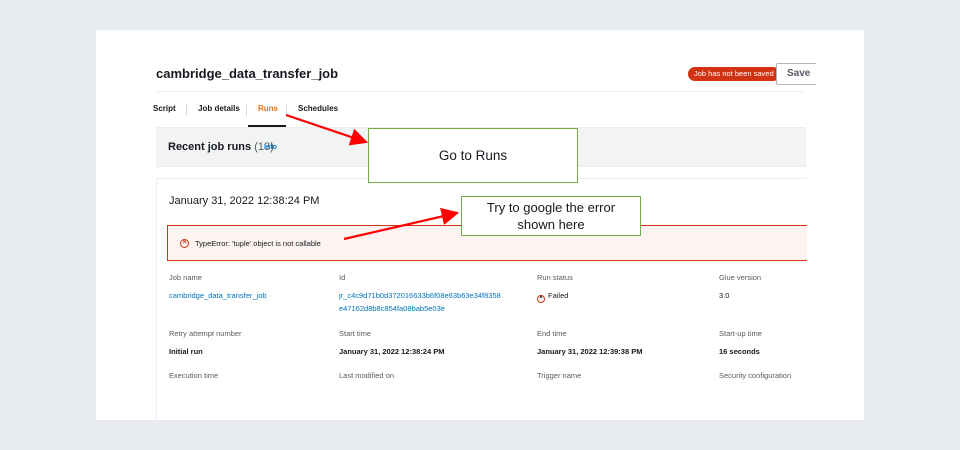 Image resolution: width=960 pixels, height=450 pixels. What do you see at coordinates (796, 74) in the screenshot?
I see `save-button: Save` at bounding box center [796, 74].